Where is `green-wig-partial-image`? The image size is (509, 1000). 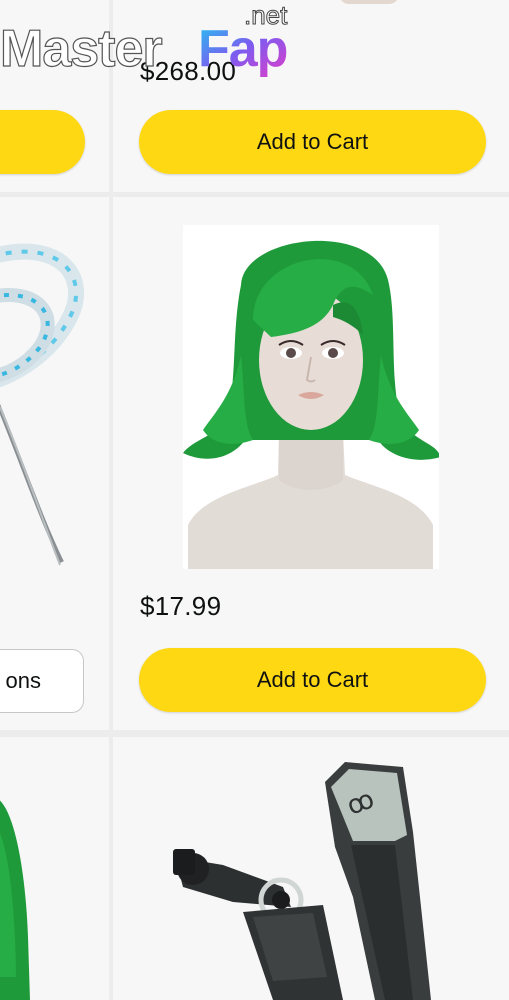 green-wig-partial-image is located at coordinates (54, 868).